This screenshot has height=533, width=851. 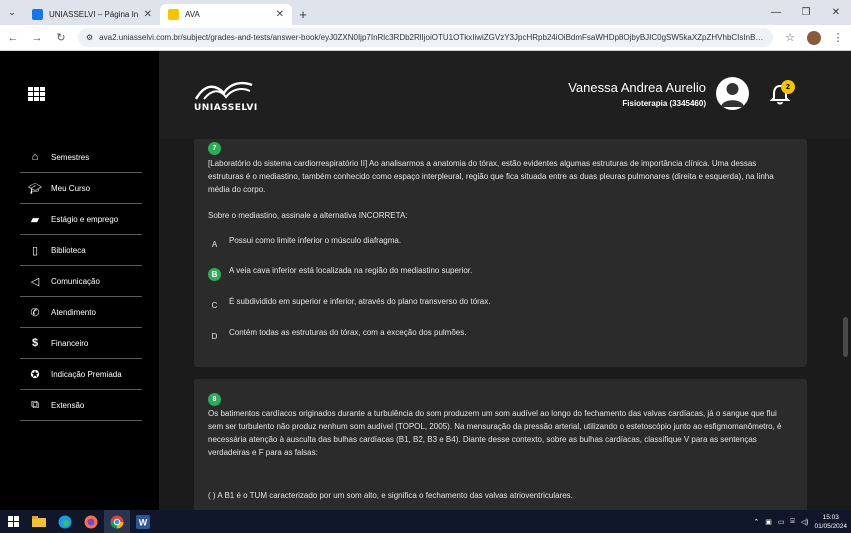 I want to click on sidebar-item-comunicacao: ◁ Comunicação, so click(x=81, y=281).